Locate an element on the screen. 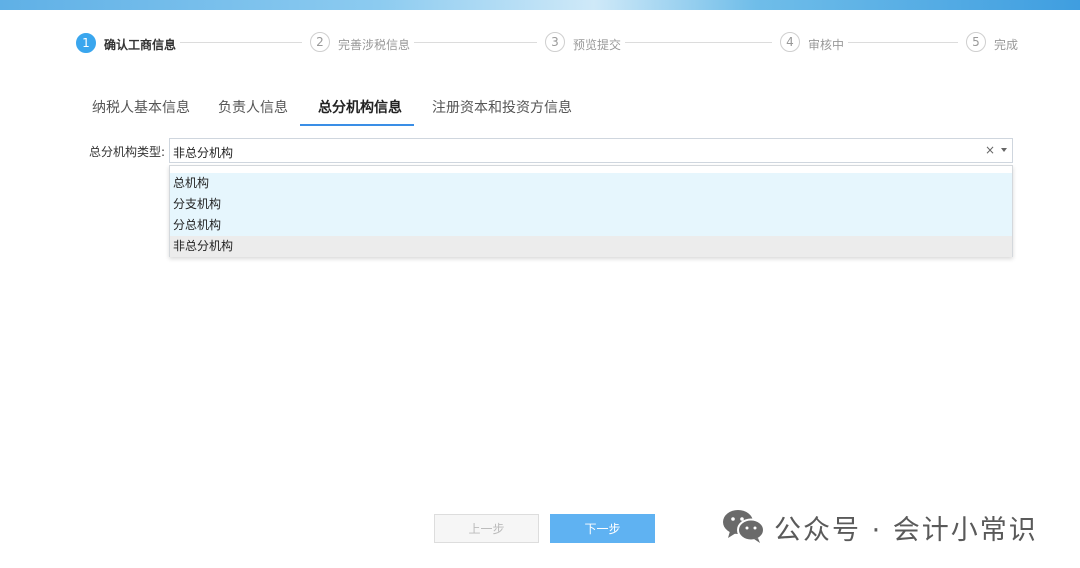  step-4-circle: 4 is located at coordinates (790, 42).